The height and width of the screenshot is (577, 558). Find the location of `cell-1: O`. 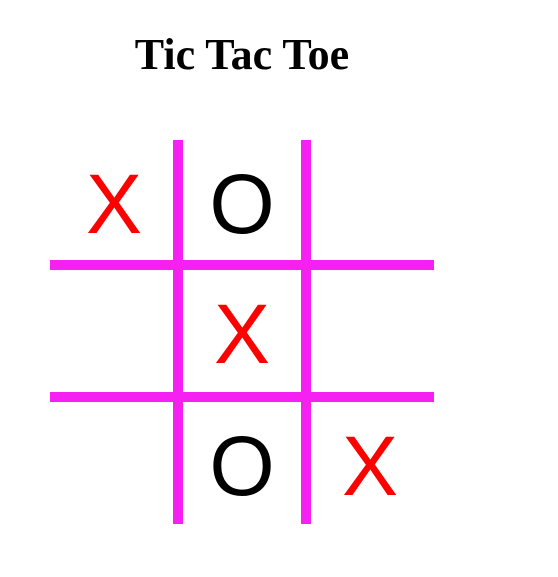

cell-1: O is located at coordinates (242, 204).